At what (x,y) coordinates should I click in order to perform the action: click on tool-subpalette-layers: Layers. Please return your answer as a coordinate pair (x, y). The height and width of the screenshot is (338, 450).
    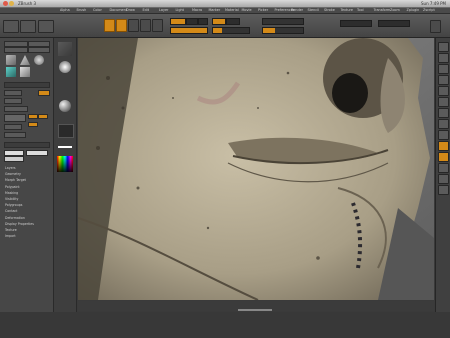
    Looking at the image, I should click on (10, 168).